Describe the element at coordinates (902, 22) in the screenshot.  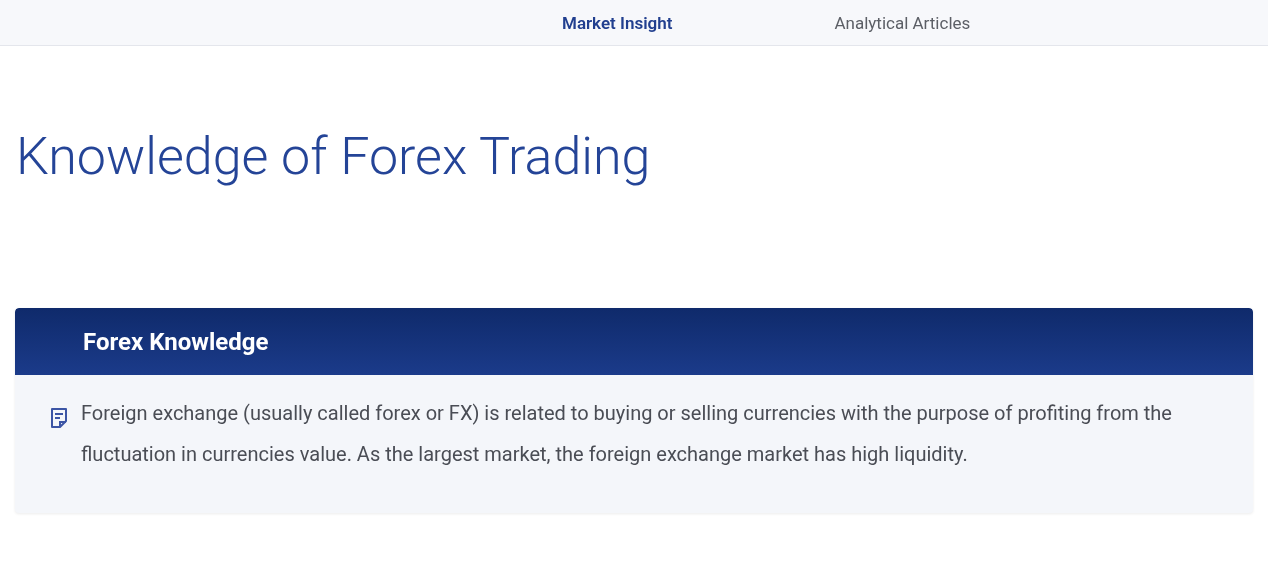
I see `nav-tab: Analytical Articles` at that location.